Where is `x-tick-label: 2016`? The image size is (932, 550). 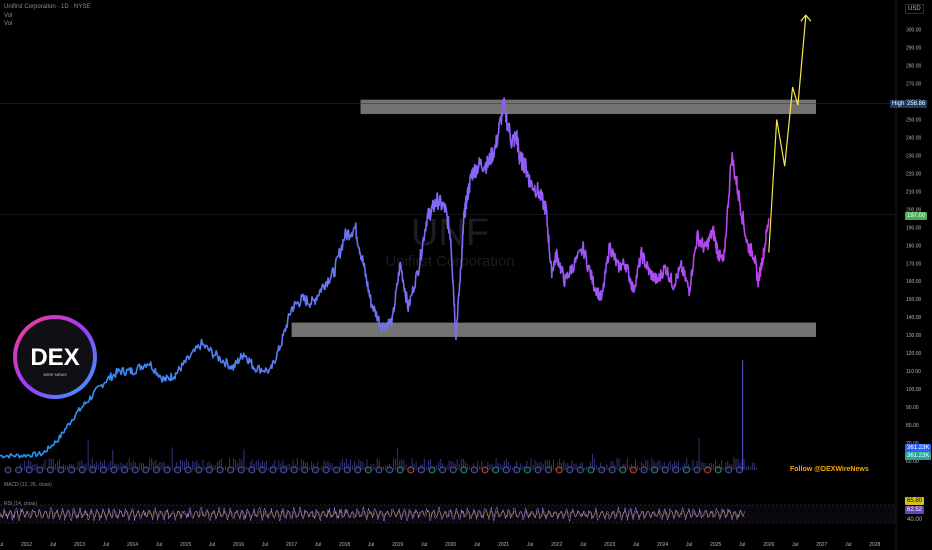
x-tick-label: 2016 is located at coordinates (238, 545).